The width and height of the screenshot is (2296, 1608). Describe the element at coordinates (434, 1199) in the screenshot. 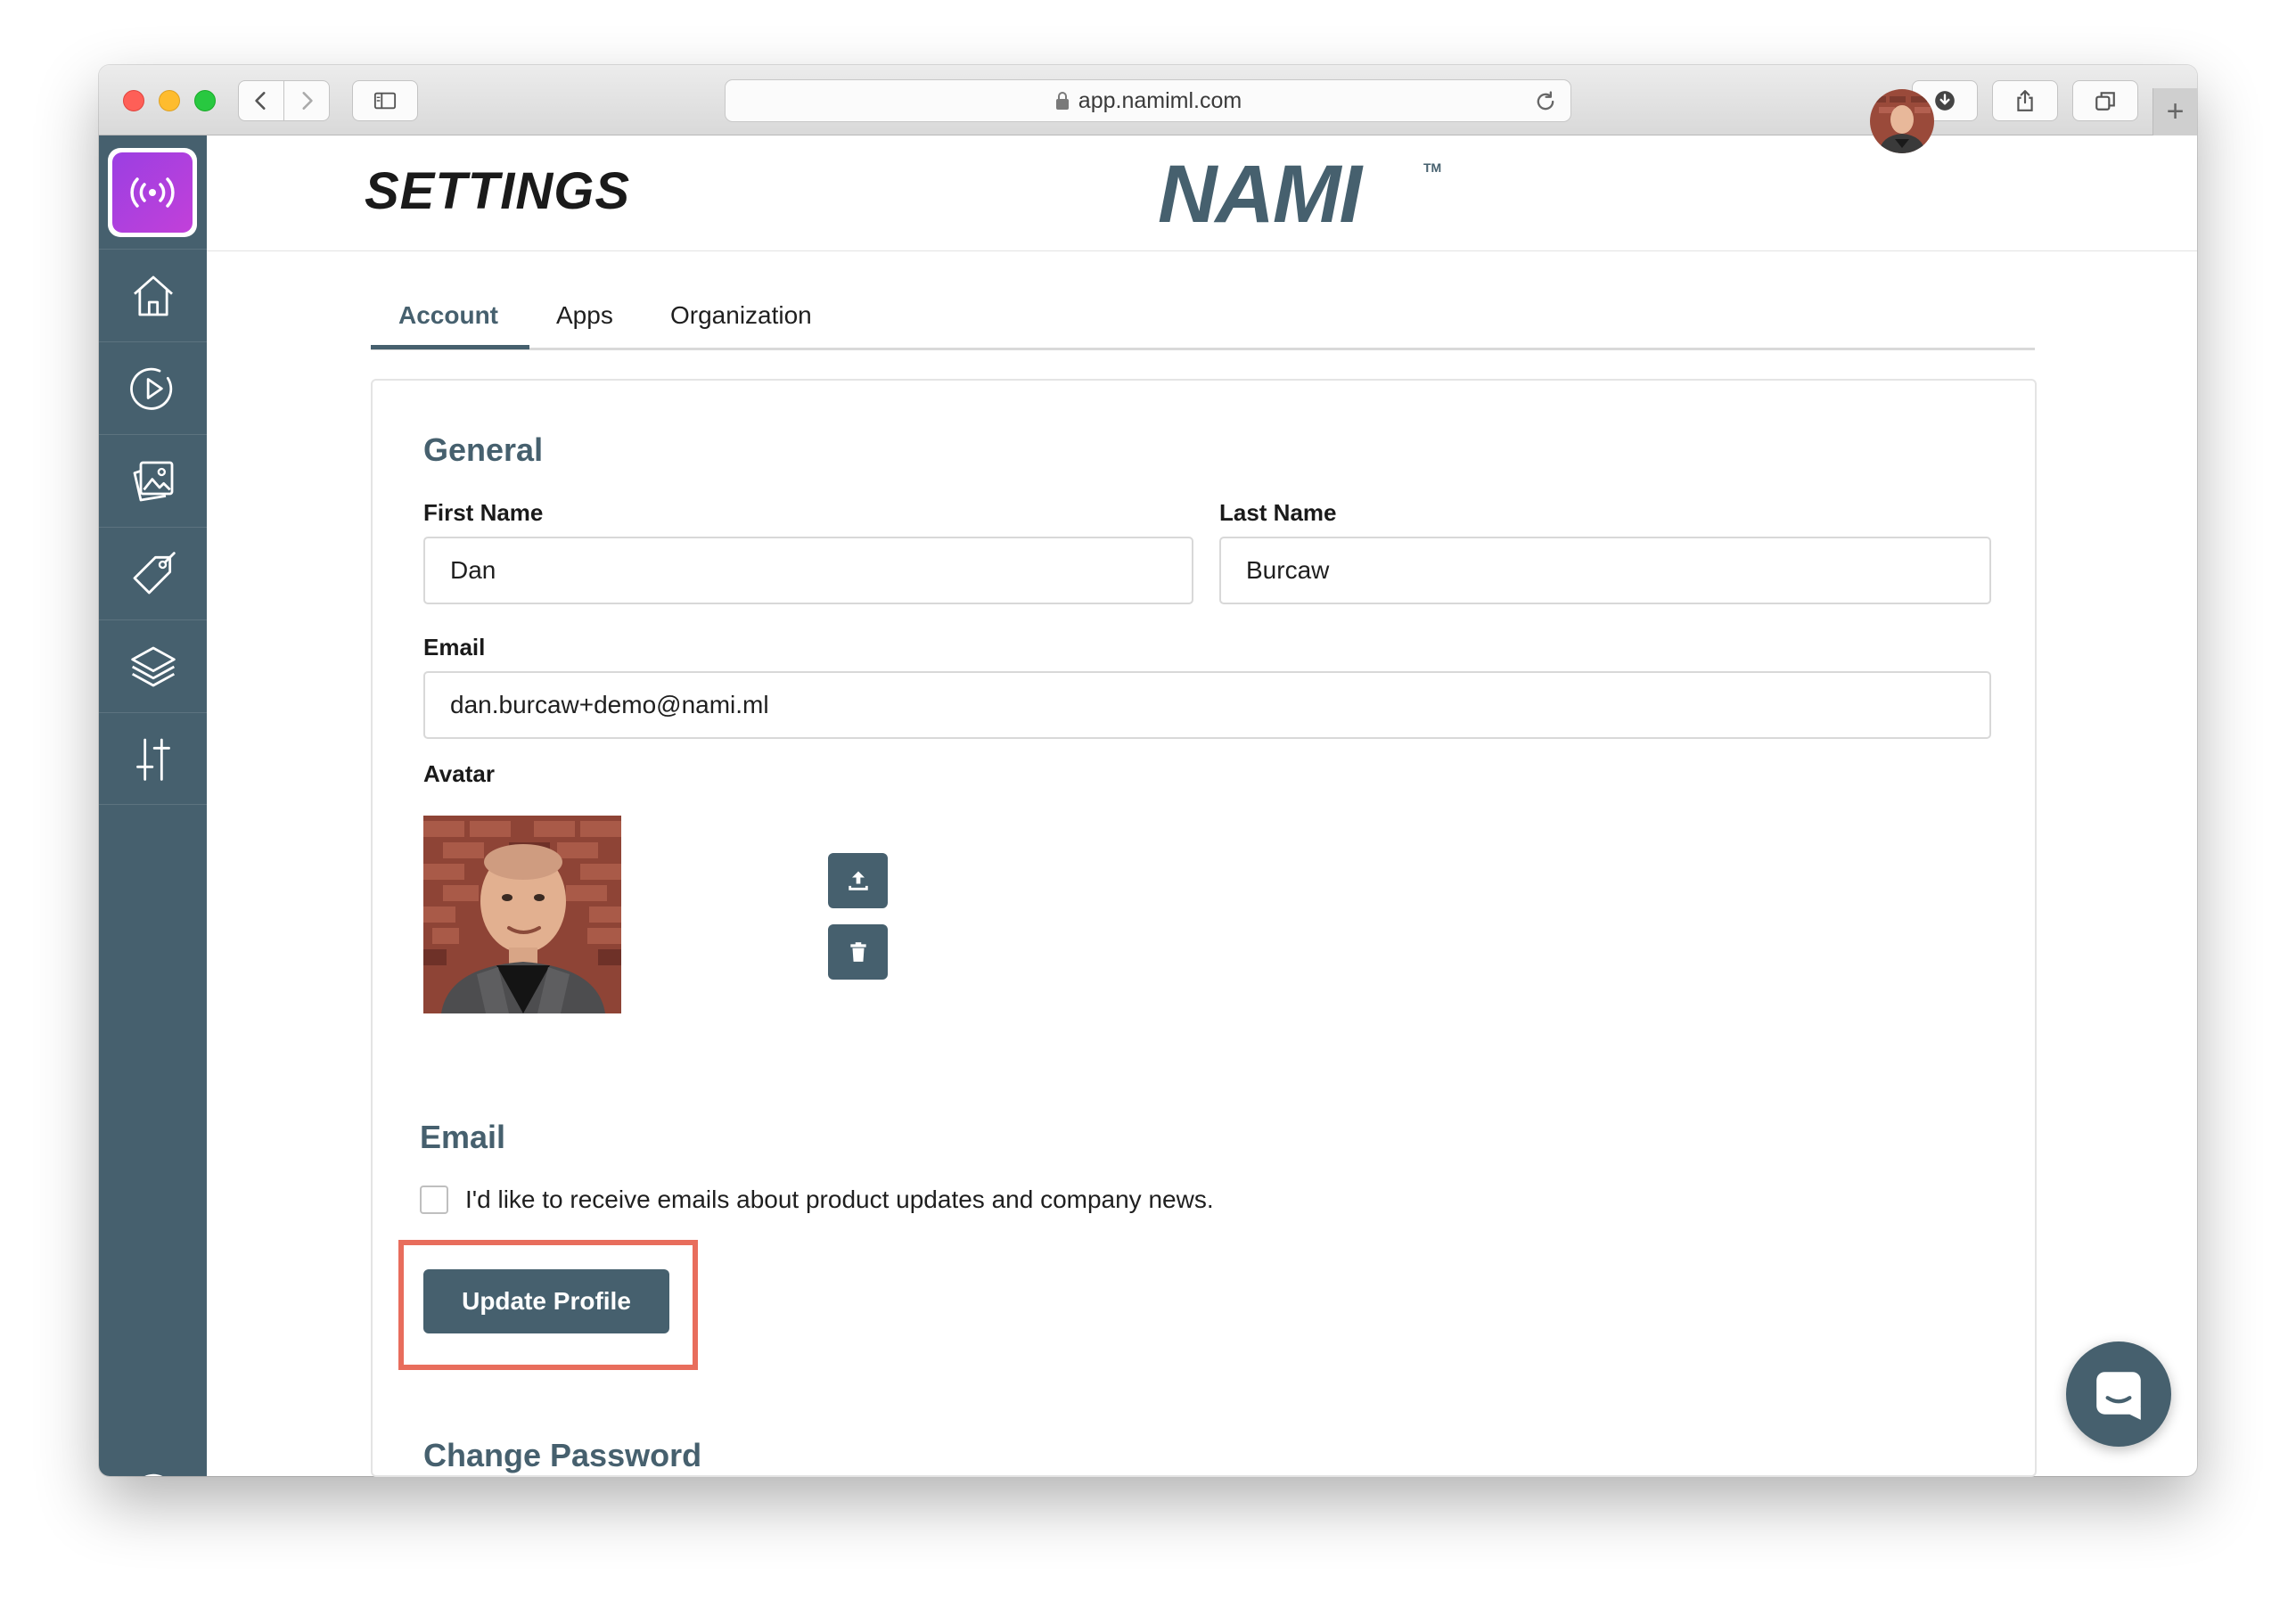

I see `email-updates-checkbox` at that location.